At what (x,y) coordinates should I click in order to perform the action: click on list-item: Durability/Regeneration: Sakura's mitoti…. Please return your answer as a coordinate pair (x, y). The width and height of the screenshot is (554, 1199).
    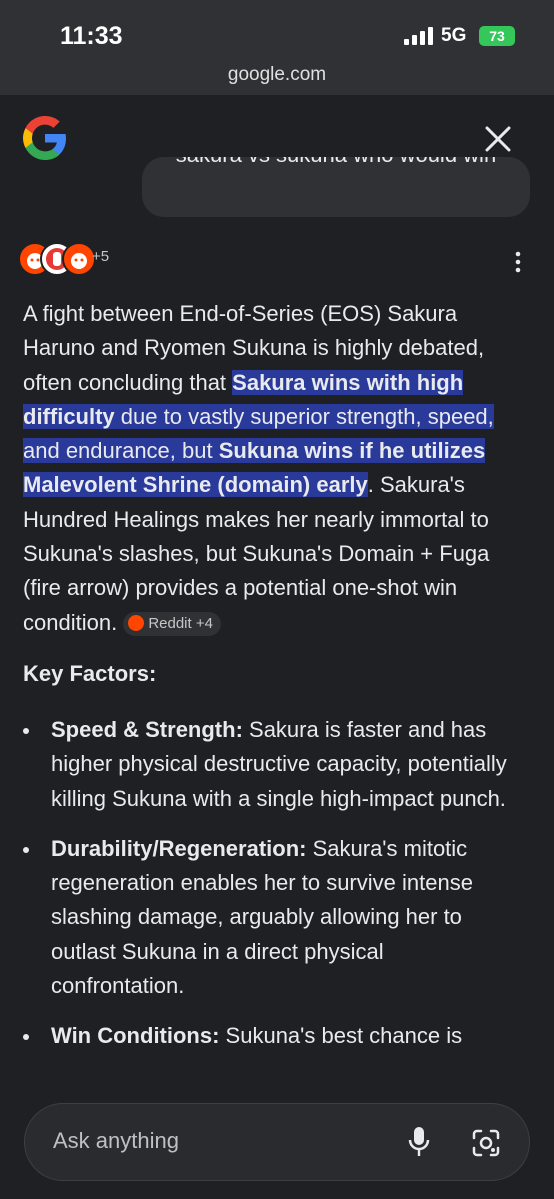
    Looking at the image, I should click on (273, 917).